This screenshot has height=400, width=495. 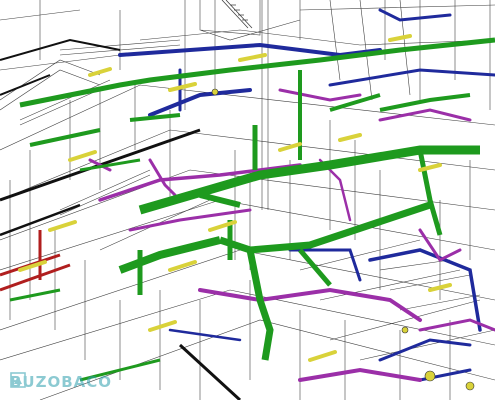 What do you see at coordinates (18, 380) in the screenshot?
I see `logo-icon` at bounding box center [18, 380].